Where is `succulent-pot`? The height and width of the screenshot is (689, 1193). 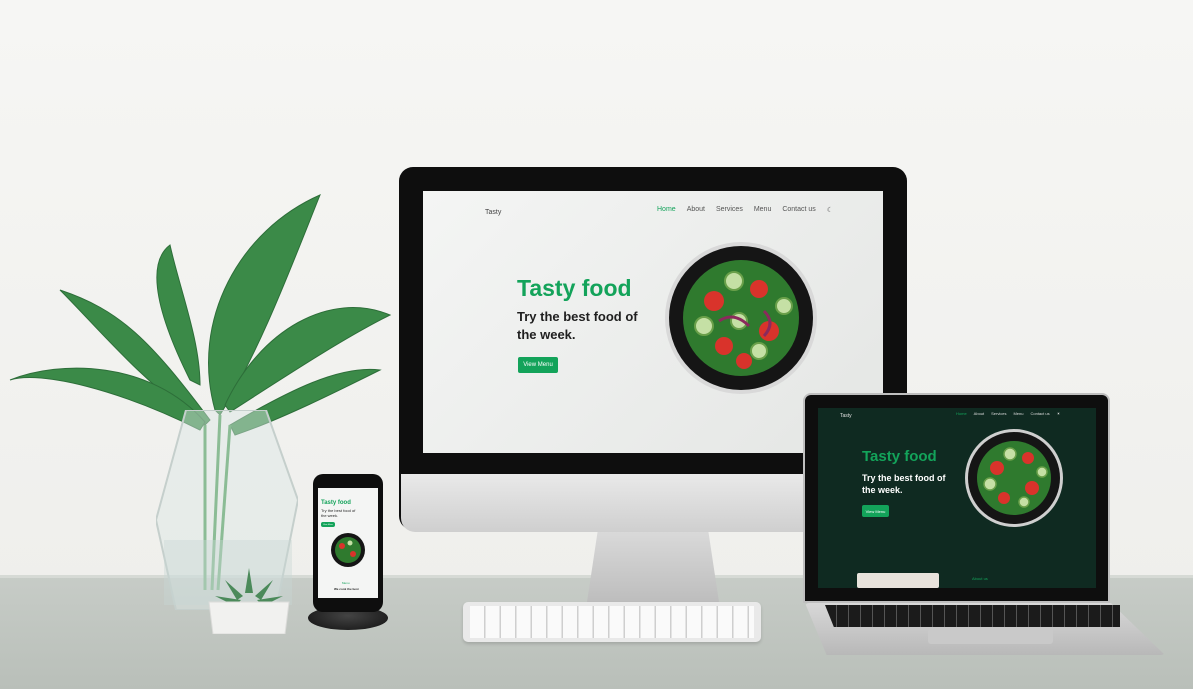
succulent-pot is located at coordinates (249, 601).